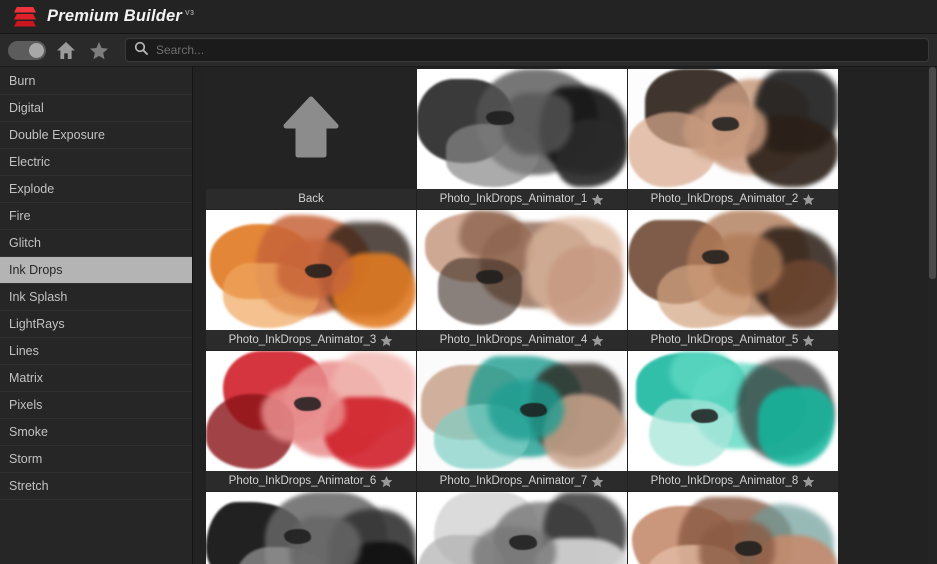 This screenshot has width=937, height=564. Describe the element at coordinates (96, 81) in the screenshot. I see `sidebar-item-burn: Burn` at that location.